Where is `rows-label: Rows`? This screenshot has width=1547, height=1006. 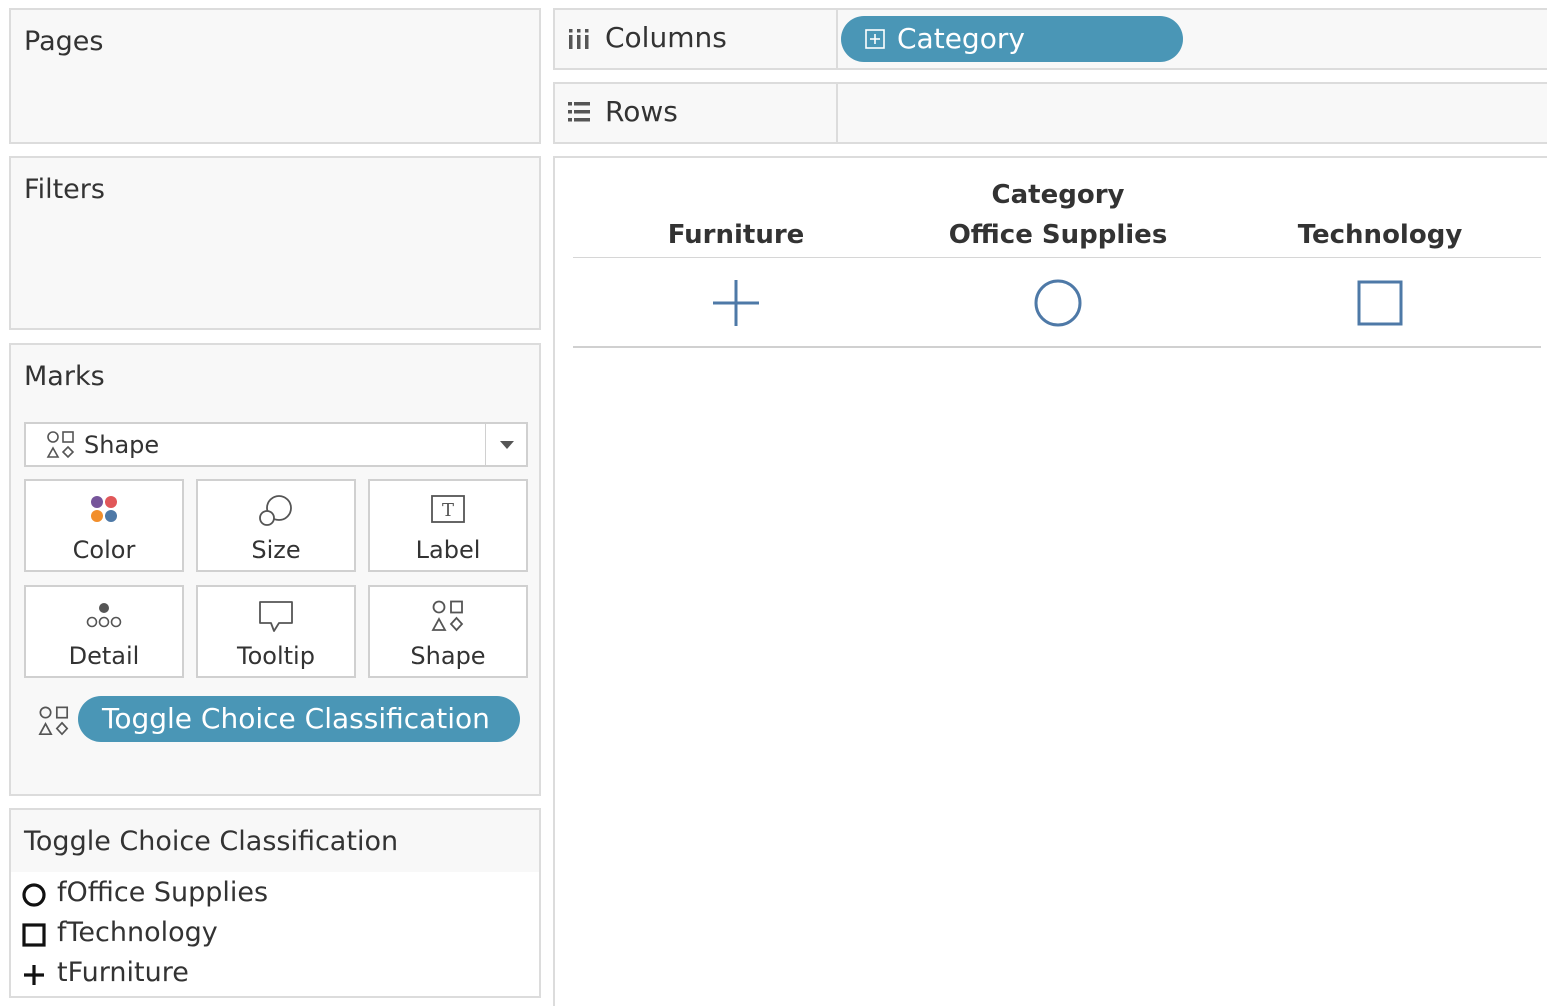 rows-label: Rows is located at coordinates (641, 111).